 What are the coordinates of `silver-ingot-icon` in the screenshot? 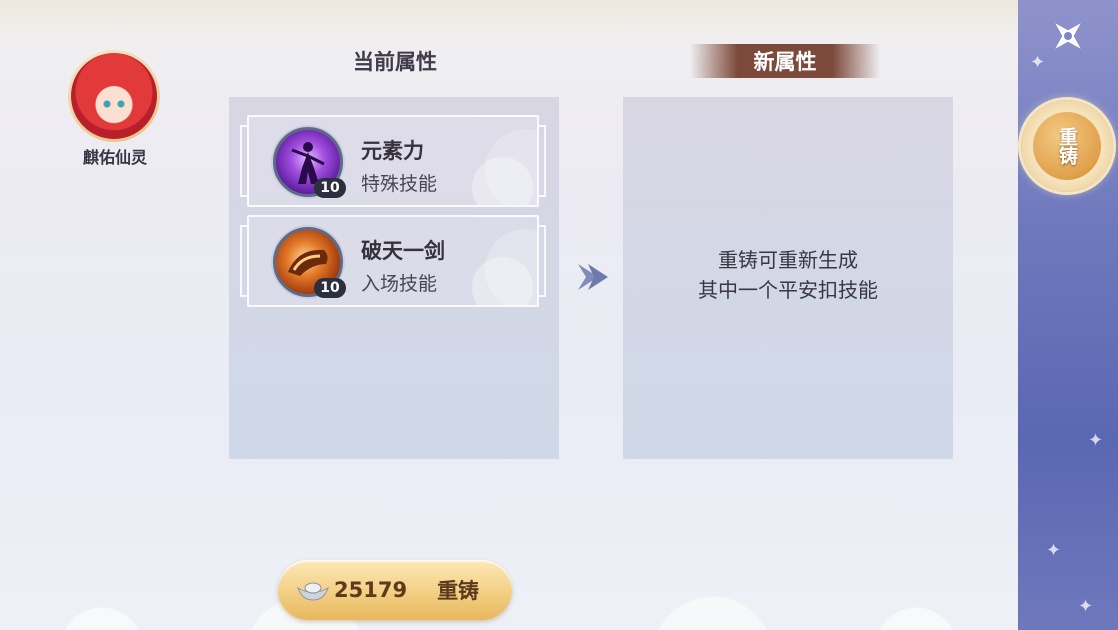 It's located at (313, 591).